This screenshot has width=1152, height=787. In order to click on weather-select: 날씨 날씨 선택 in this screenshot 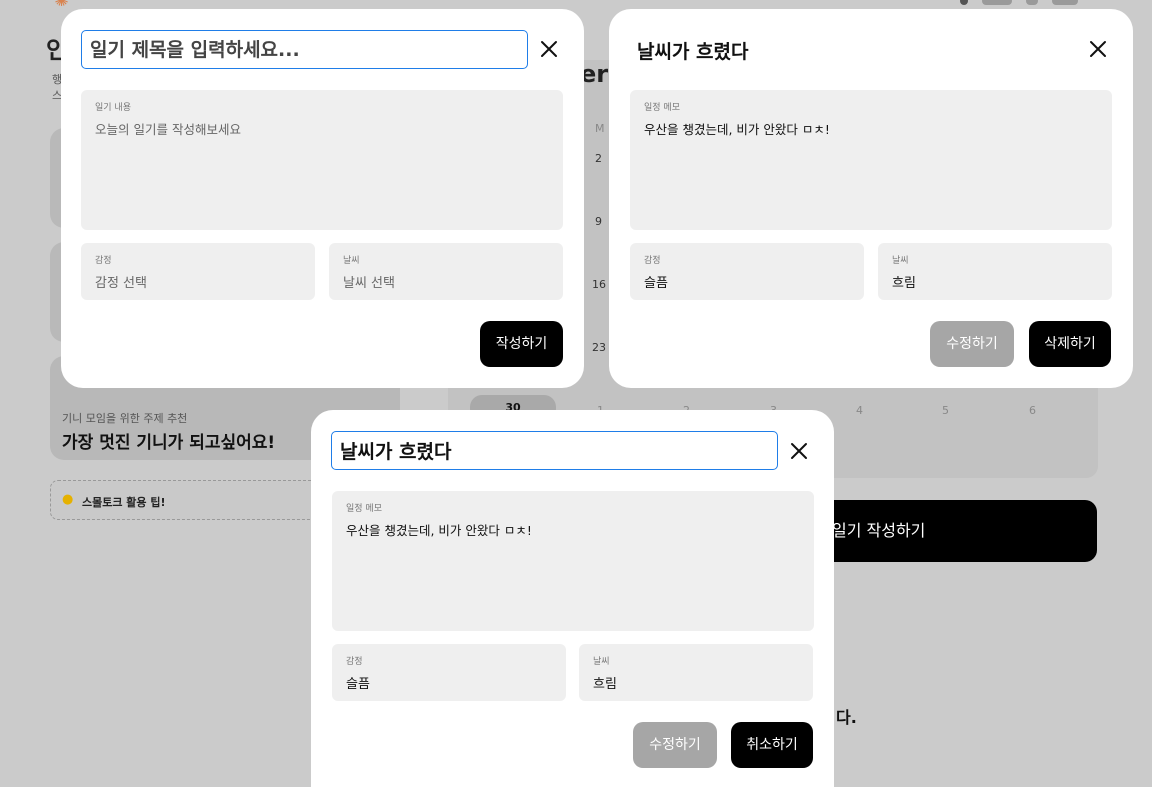, I will do `click(446, 271)`.